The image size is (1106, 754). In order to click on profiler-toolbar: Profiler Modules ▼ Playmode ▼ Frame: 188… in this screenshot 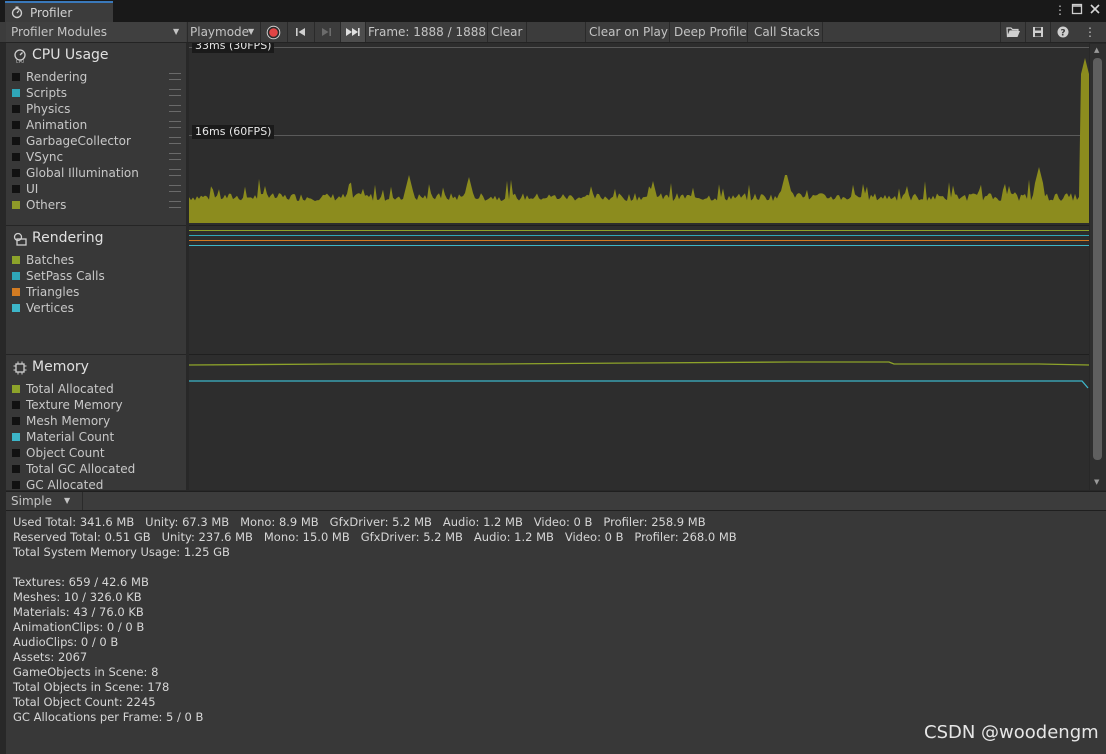, I will do `click(553, 32)`.